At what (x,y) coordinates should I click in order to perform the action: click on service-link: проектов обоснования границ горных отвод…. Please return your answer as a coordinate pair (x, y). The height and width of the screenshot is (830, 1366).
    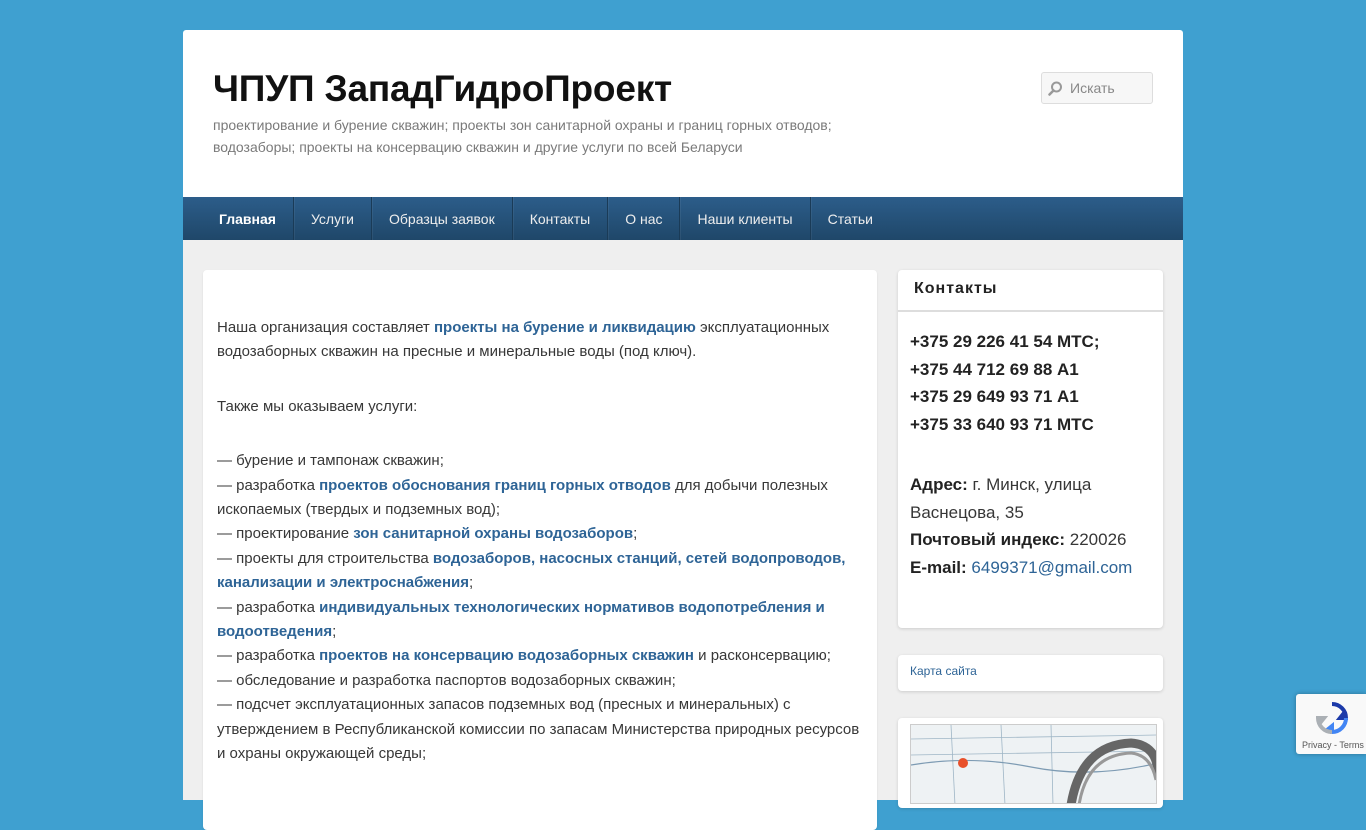
    Looking at the image, I should click on (495, 485).